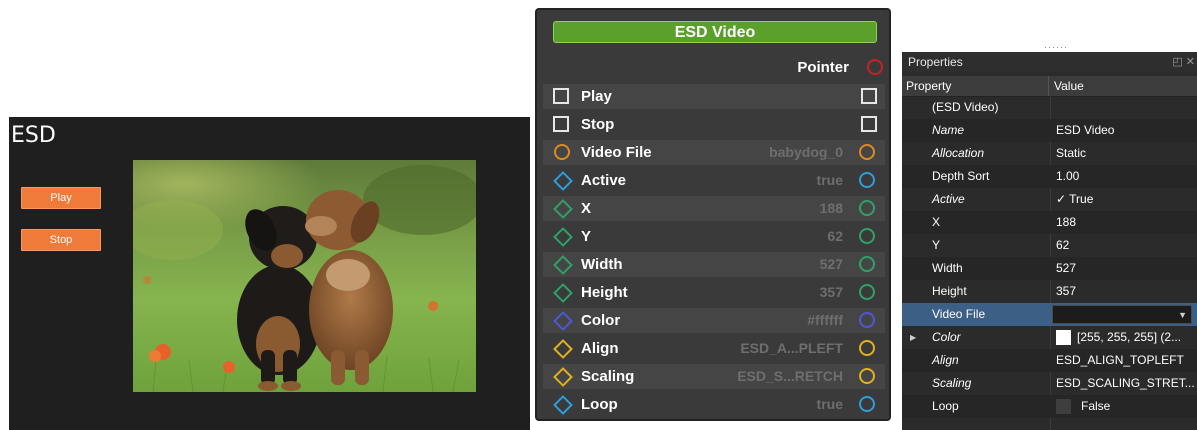  Describe the element at coordinates (1066, 291) in the screenshot. I see `property-value: 357` at that location.